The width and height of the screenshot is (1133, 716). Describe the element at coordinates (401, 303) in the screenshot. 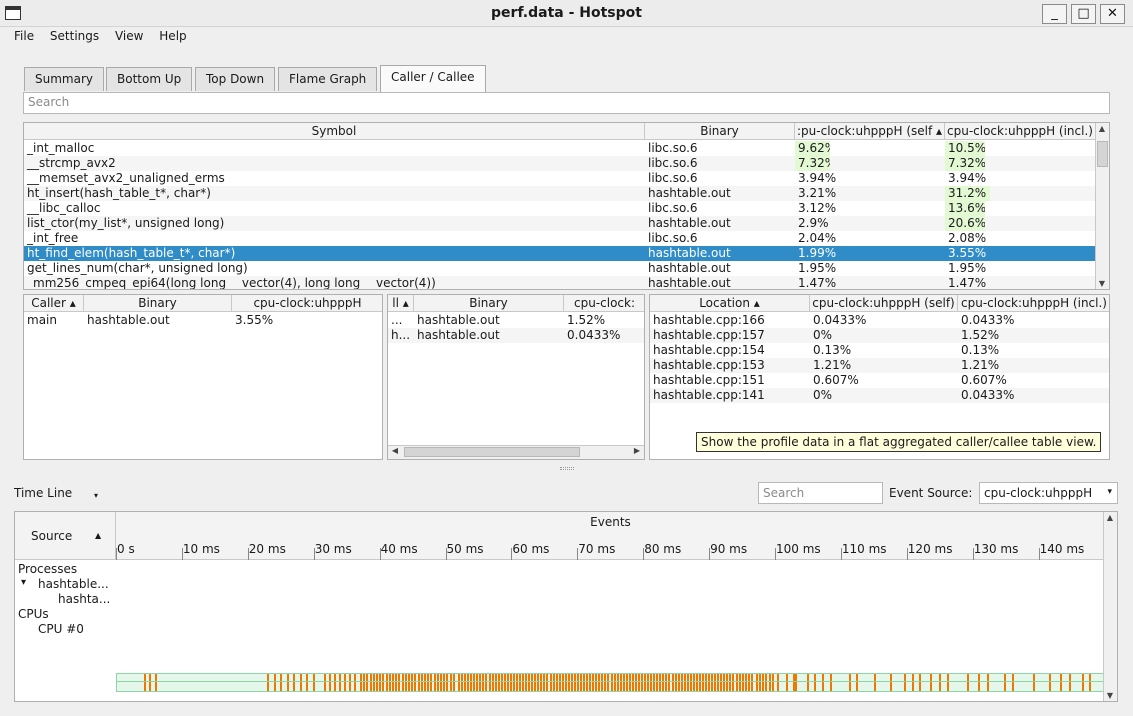

I see `column-header-callee: ll ▴` at that location.